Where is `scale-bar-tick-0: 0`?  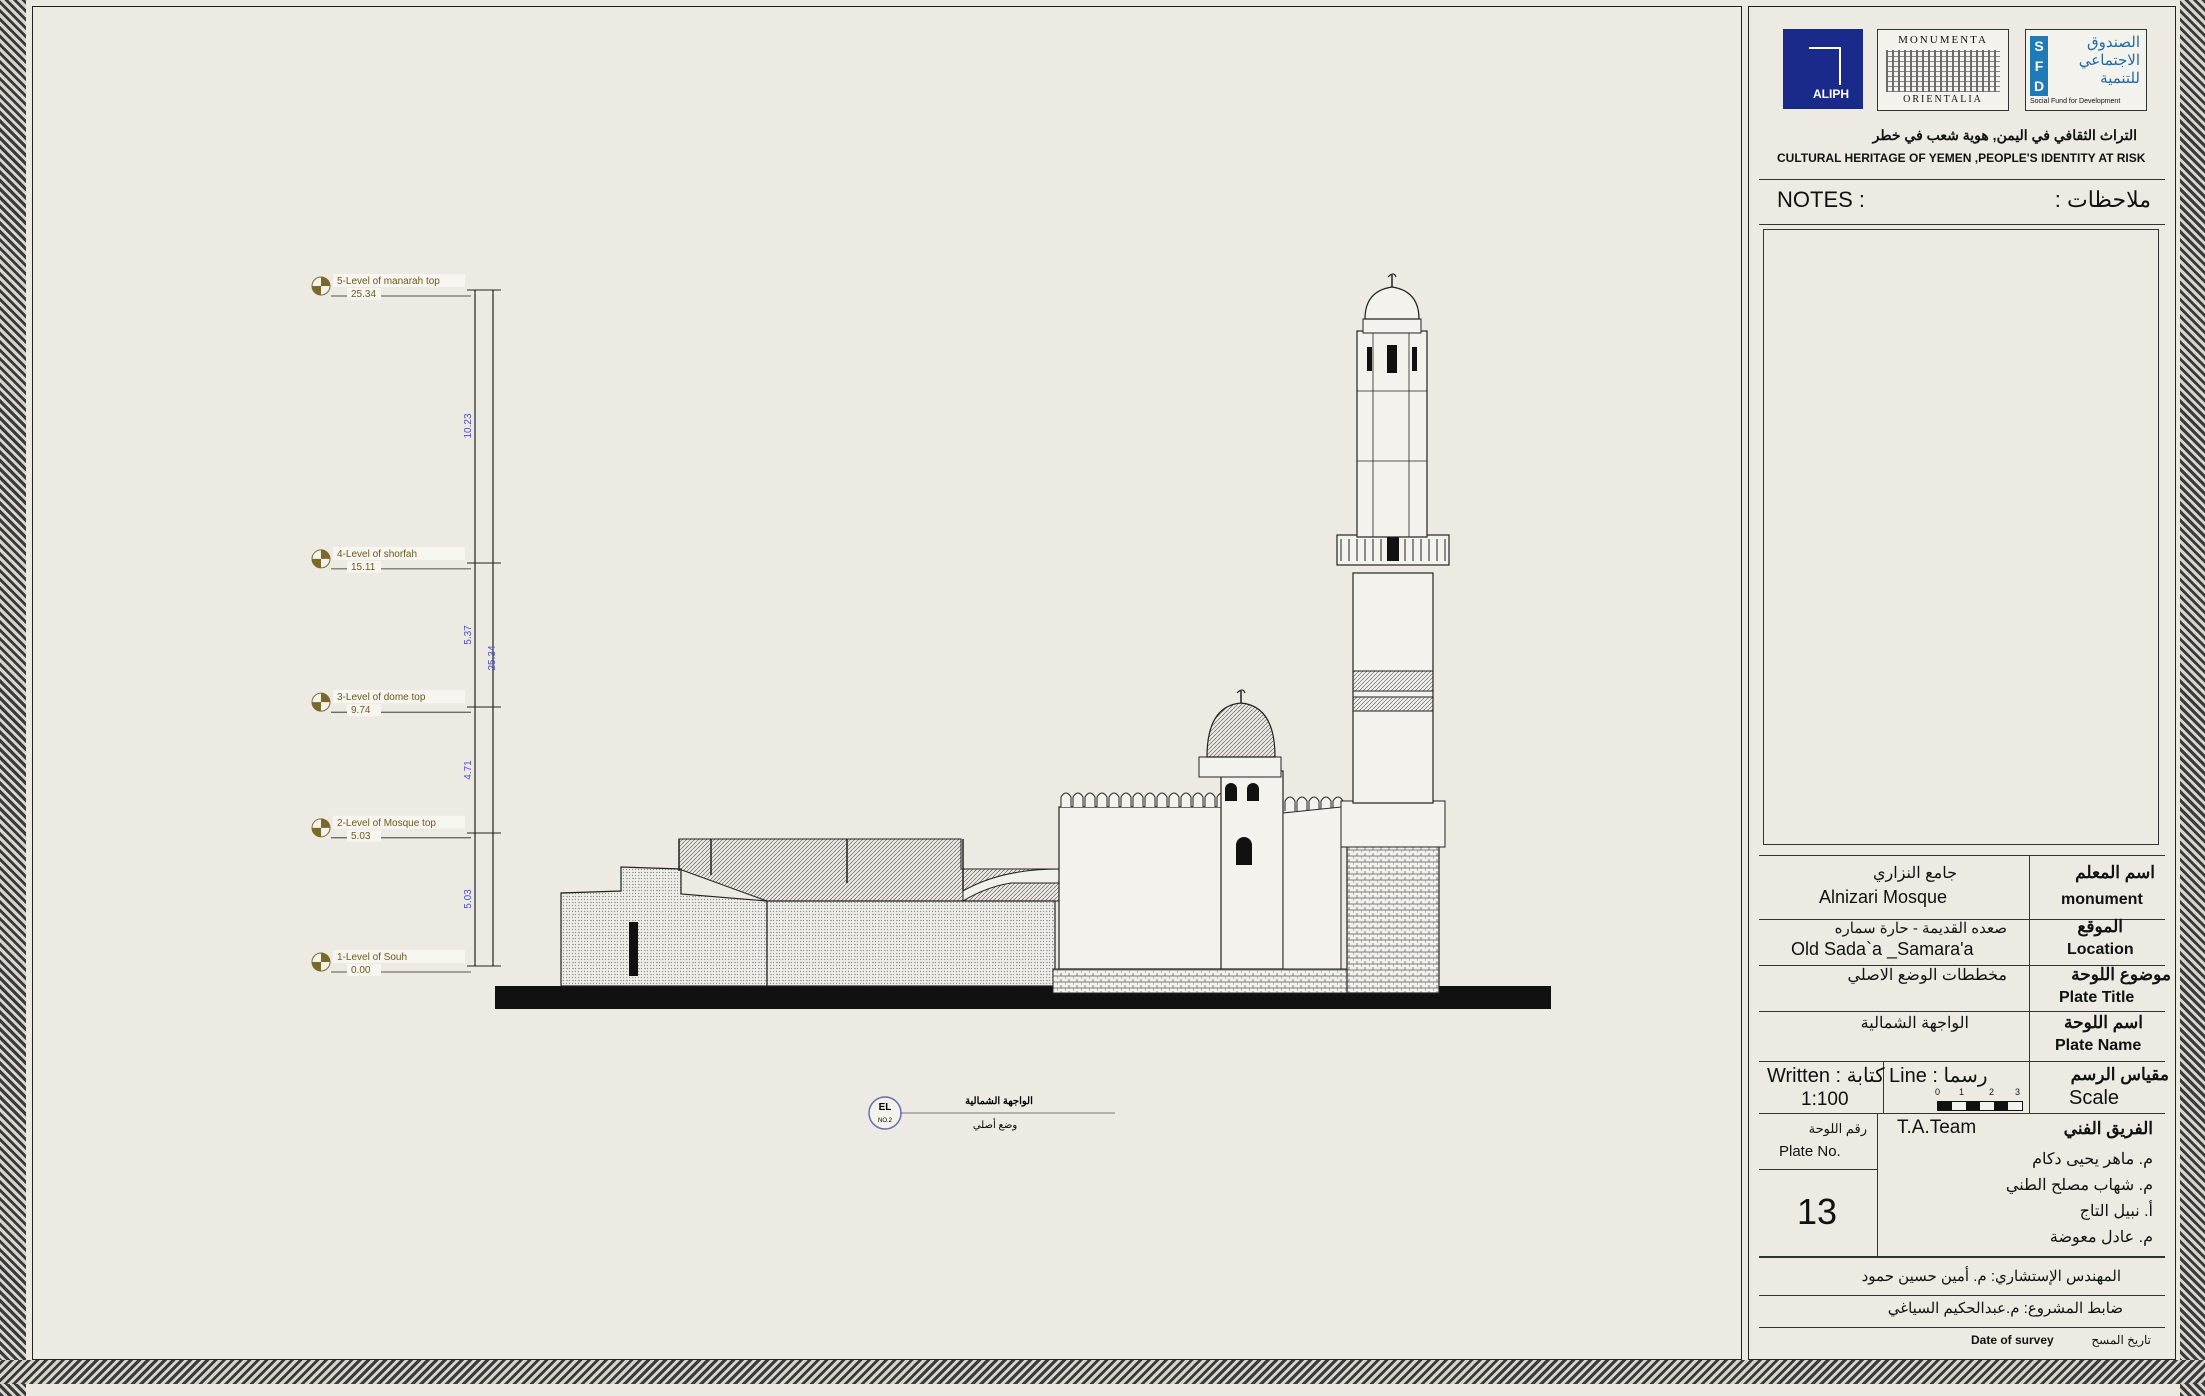 scale-bar-tick-0: 0 is located at coordinates (1938, 1092).